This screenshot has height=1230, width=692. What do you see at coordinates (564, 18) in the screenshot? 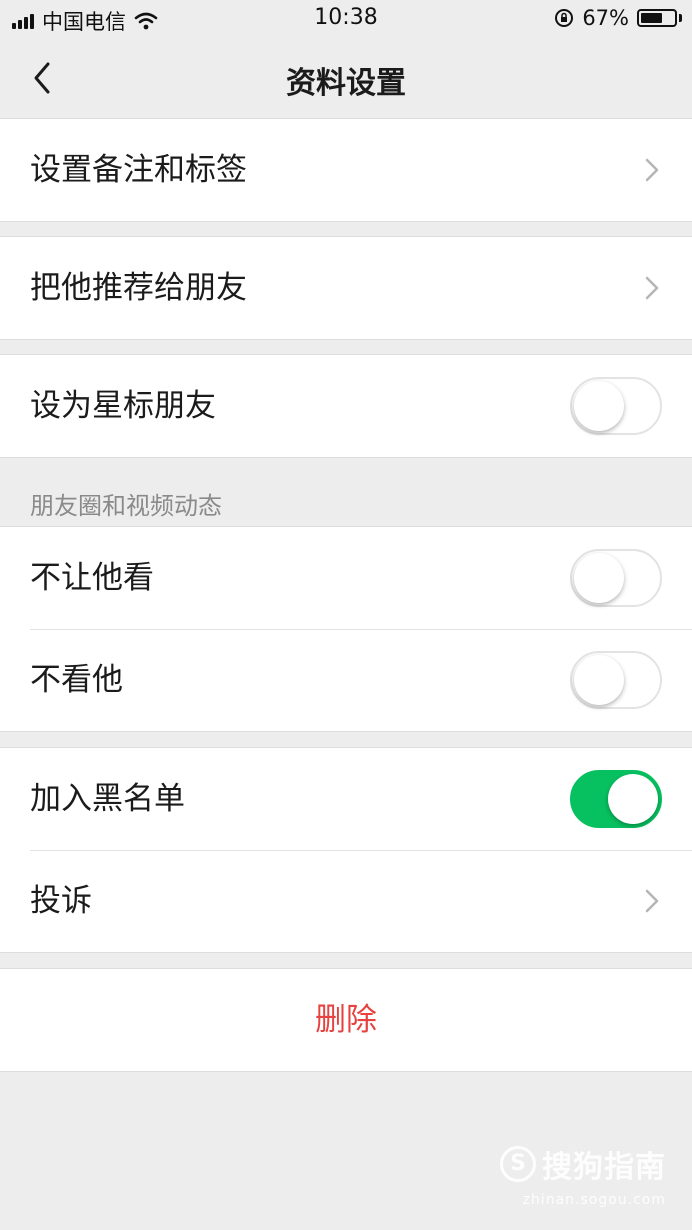
I see `orientation-lock-icon` at bounding box center [564, 18].